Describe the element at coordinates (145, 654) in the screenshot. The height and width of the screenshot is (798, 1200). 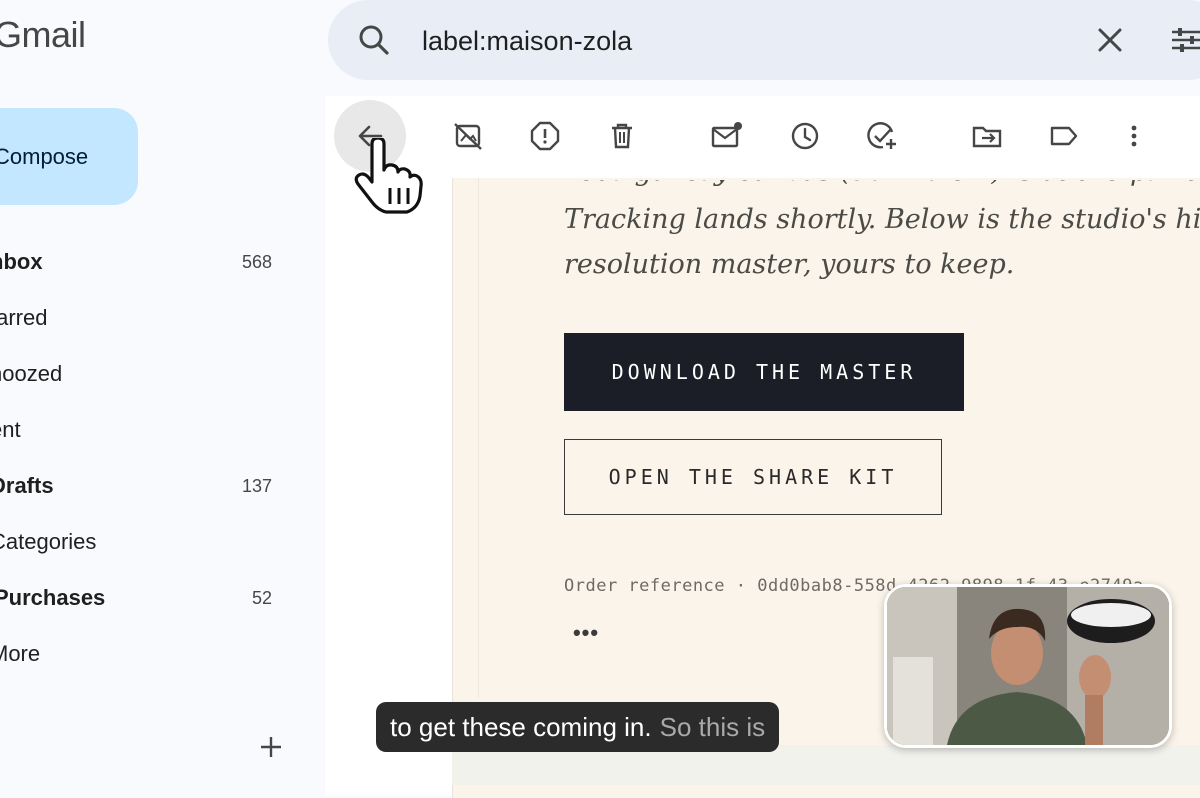
I see `sidebar-item-more: More` at that location.